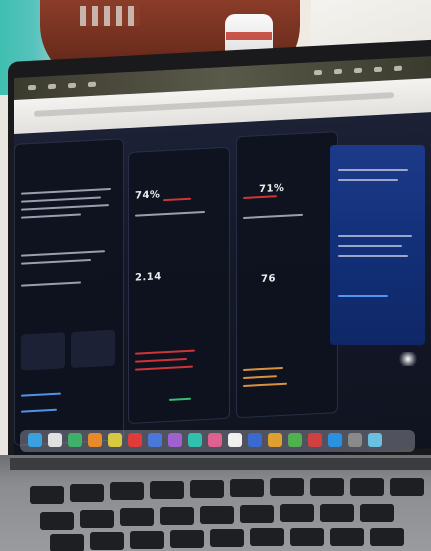 The image size is (431, 551). I want to click on dock, so click(217, 441).